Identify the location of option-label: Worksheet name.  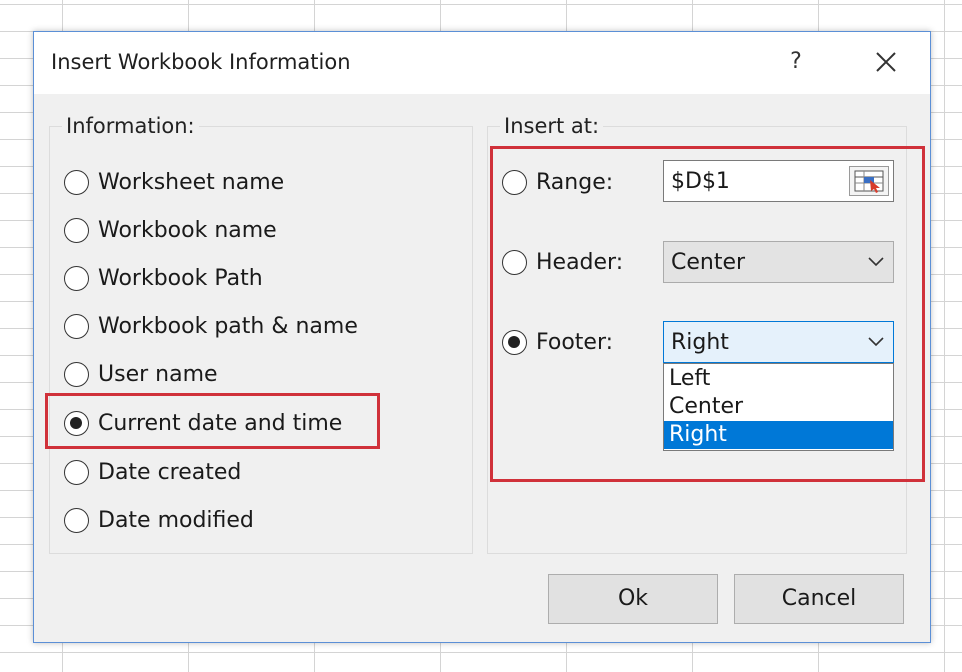
(191, 182).